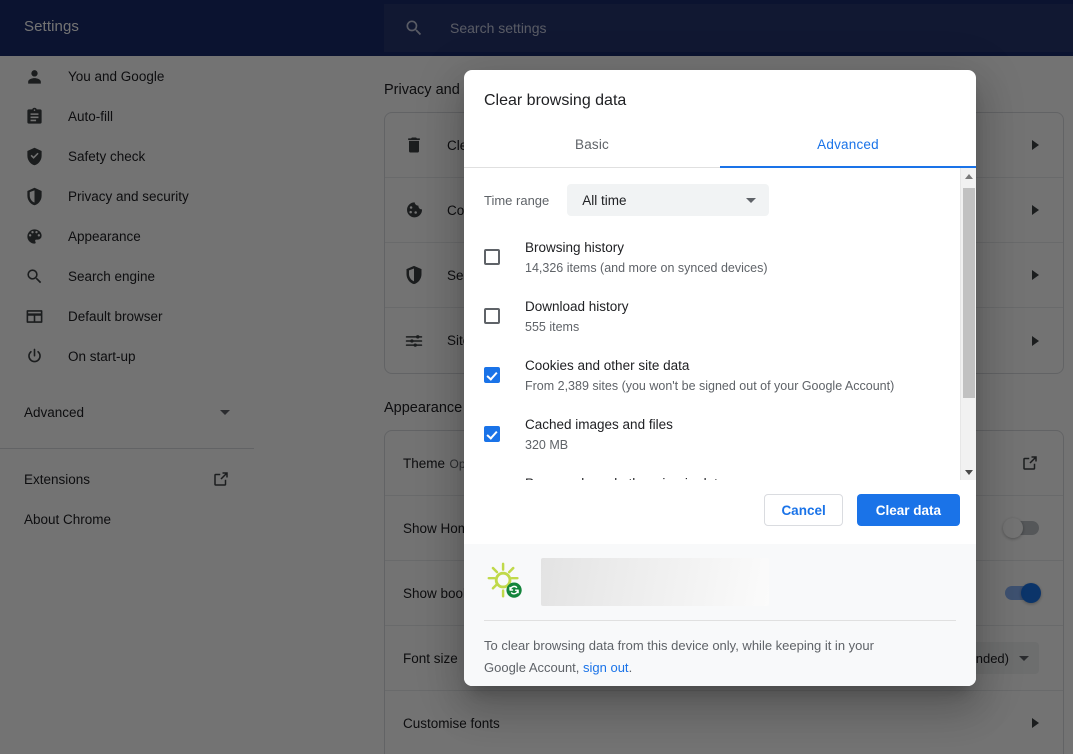  I want to click on checkbox-cached-images-and-files, so click(492, 434).